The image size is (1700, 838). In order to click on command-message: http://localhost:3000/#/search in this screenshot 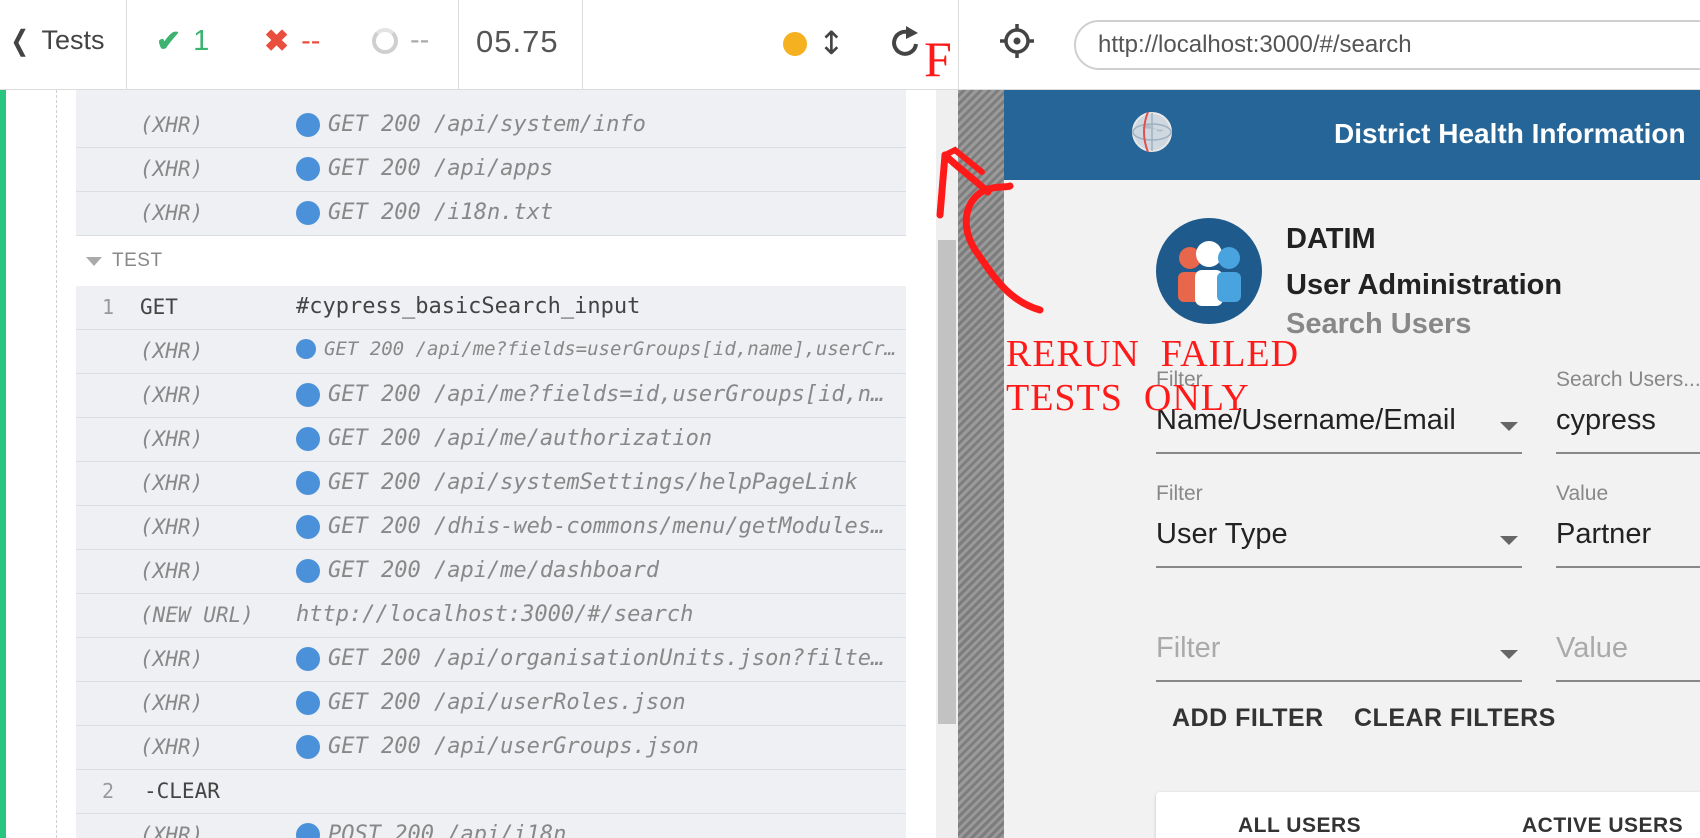, I will do `click(596, 614)`.